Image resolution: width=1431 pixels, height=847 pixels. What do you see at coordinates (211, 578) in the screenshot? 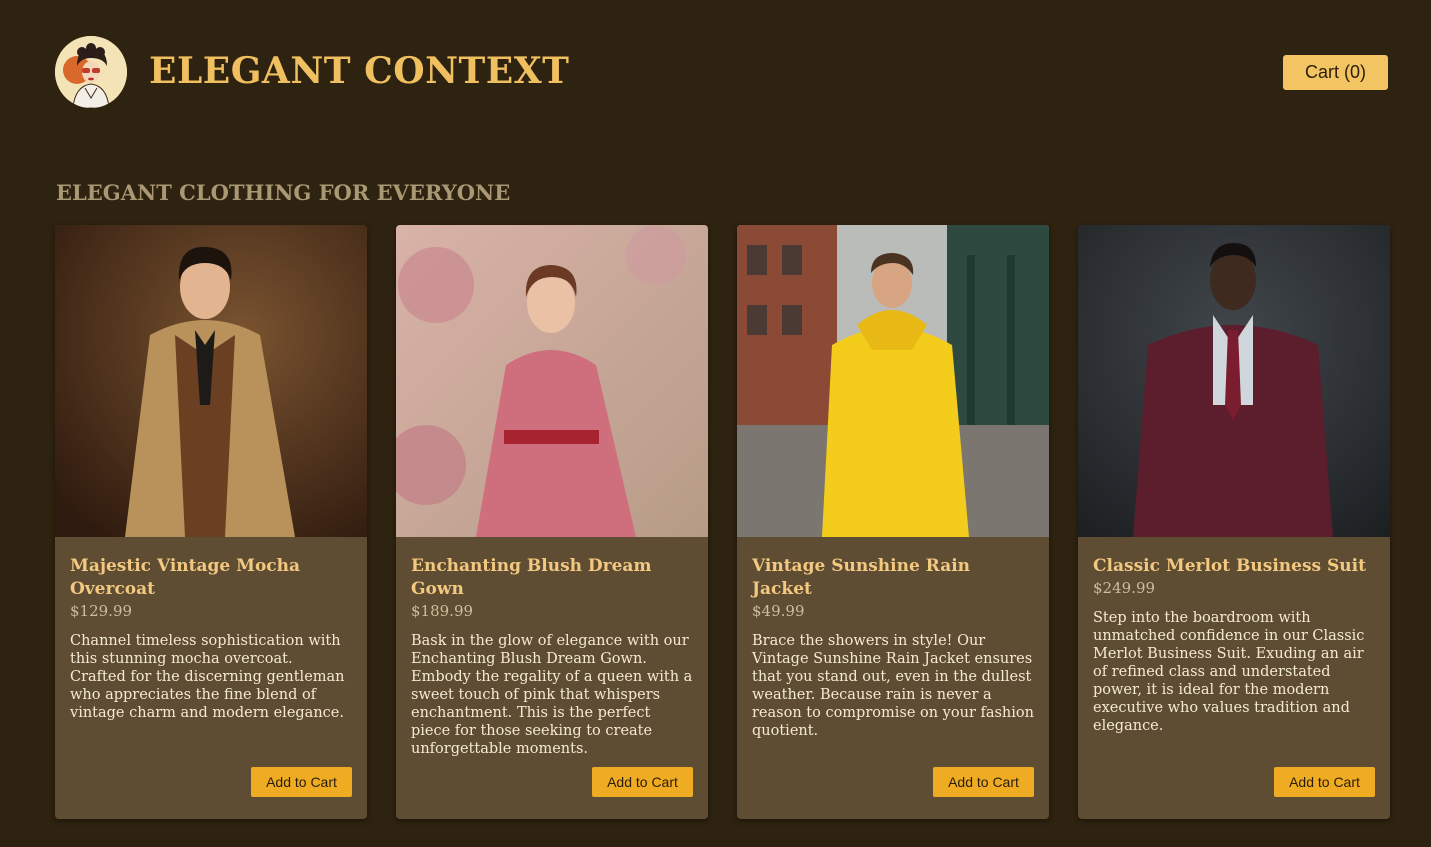
I see `product-title: Majestic Vintage Mocha Overcoat` at bounding box center [211, 578].